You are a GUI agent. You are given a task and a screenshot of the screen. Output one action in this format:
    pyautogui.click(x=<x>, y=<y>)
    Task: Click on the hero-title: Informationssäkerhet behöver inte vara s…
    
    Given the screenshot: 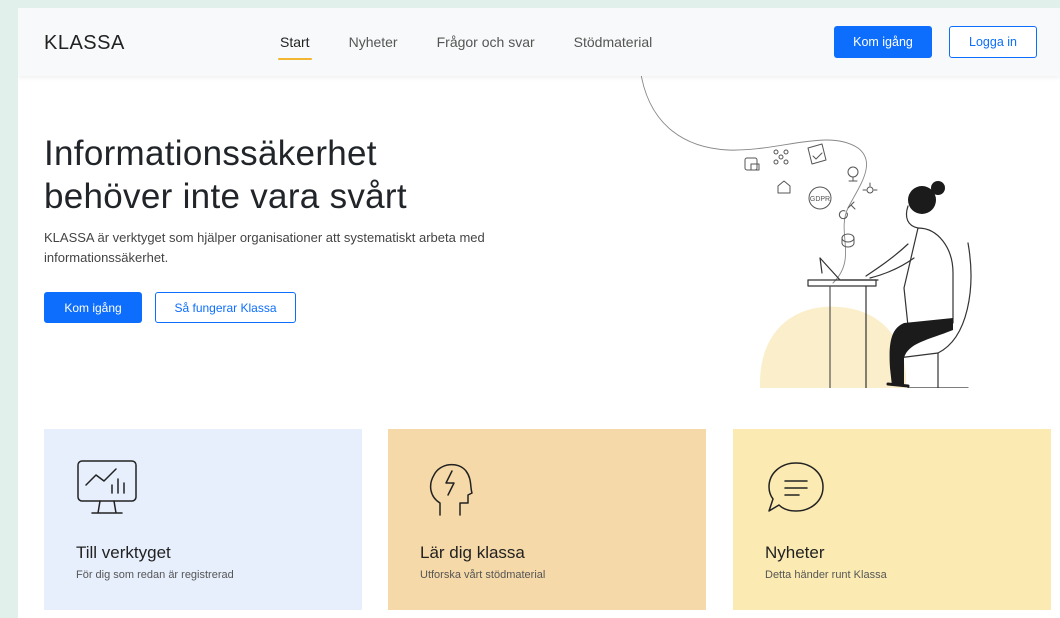 What is the action you would take?
    pyautogui.click(x=304, y=175)
    